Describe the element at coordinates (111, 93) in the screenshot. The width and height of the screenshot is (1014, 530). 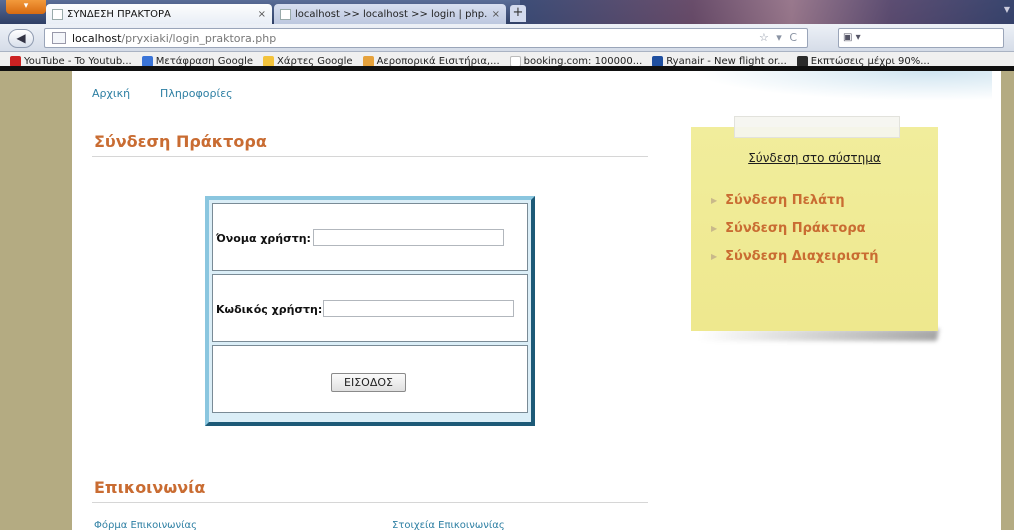
I see `nav-link-home: Αρχική` at that location.